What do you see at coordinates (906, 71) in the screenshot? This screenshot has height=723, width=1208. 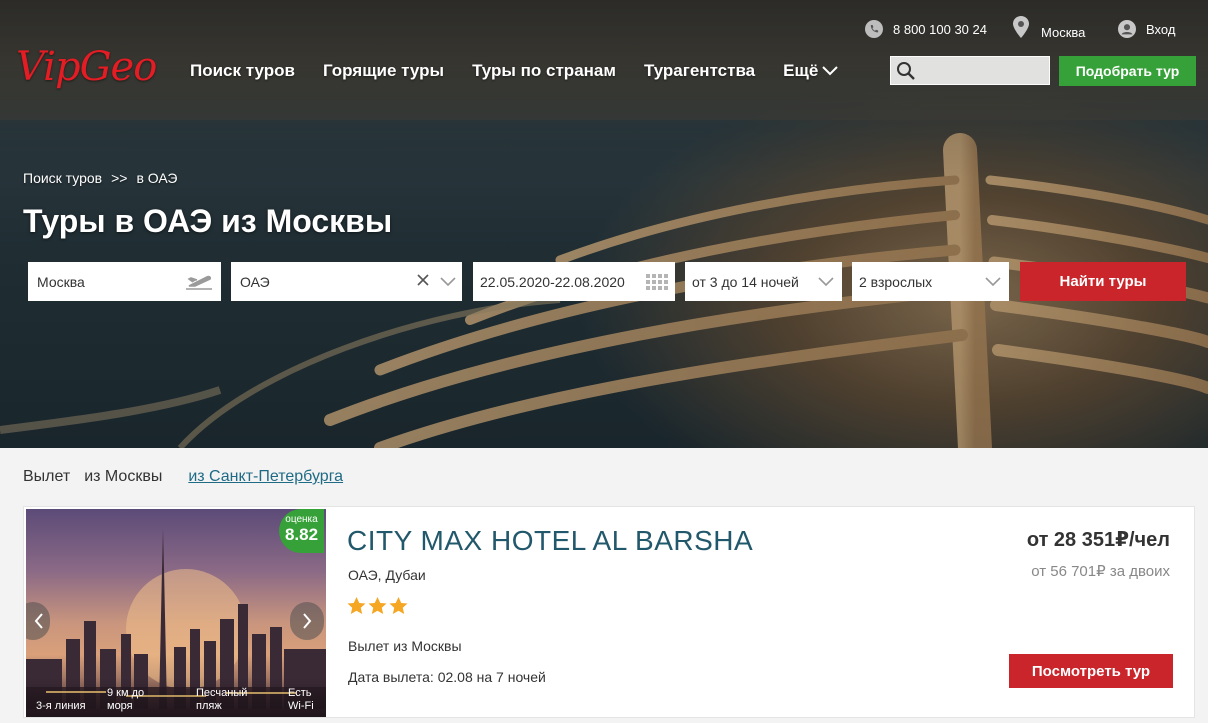 I see `search-icon` at bounding box center [906, 71].